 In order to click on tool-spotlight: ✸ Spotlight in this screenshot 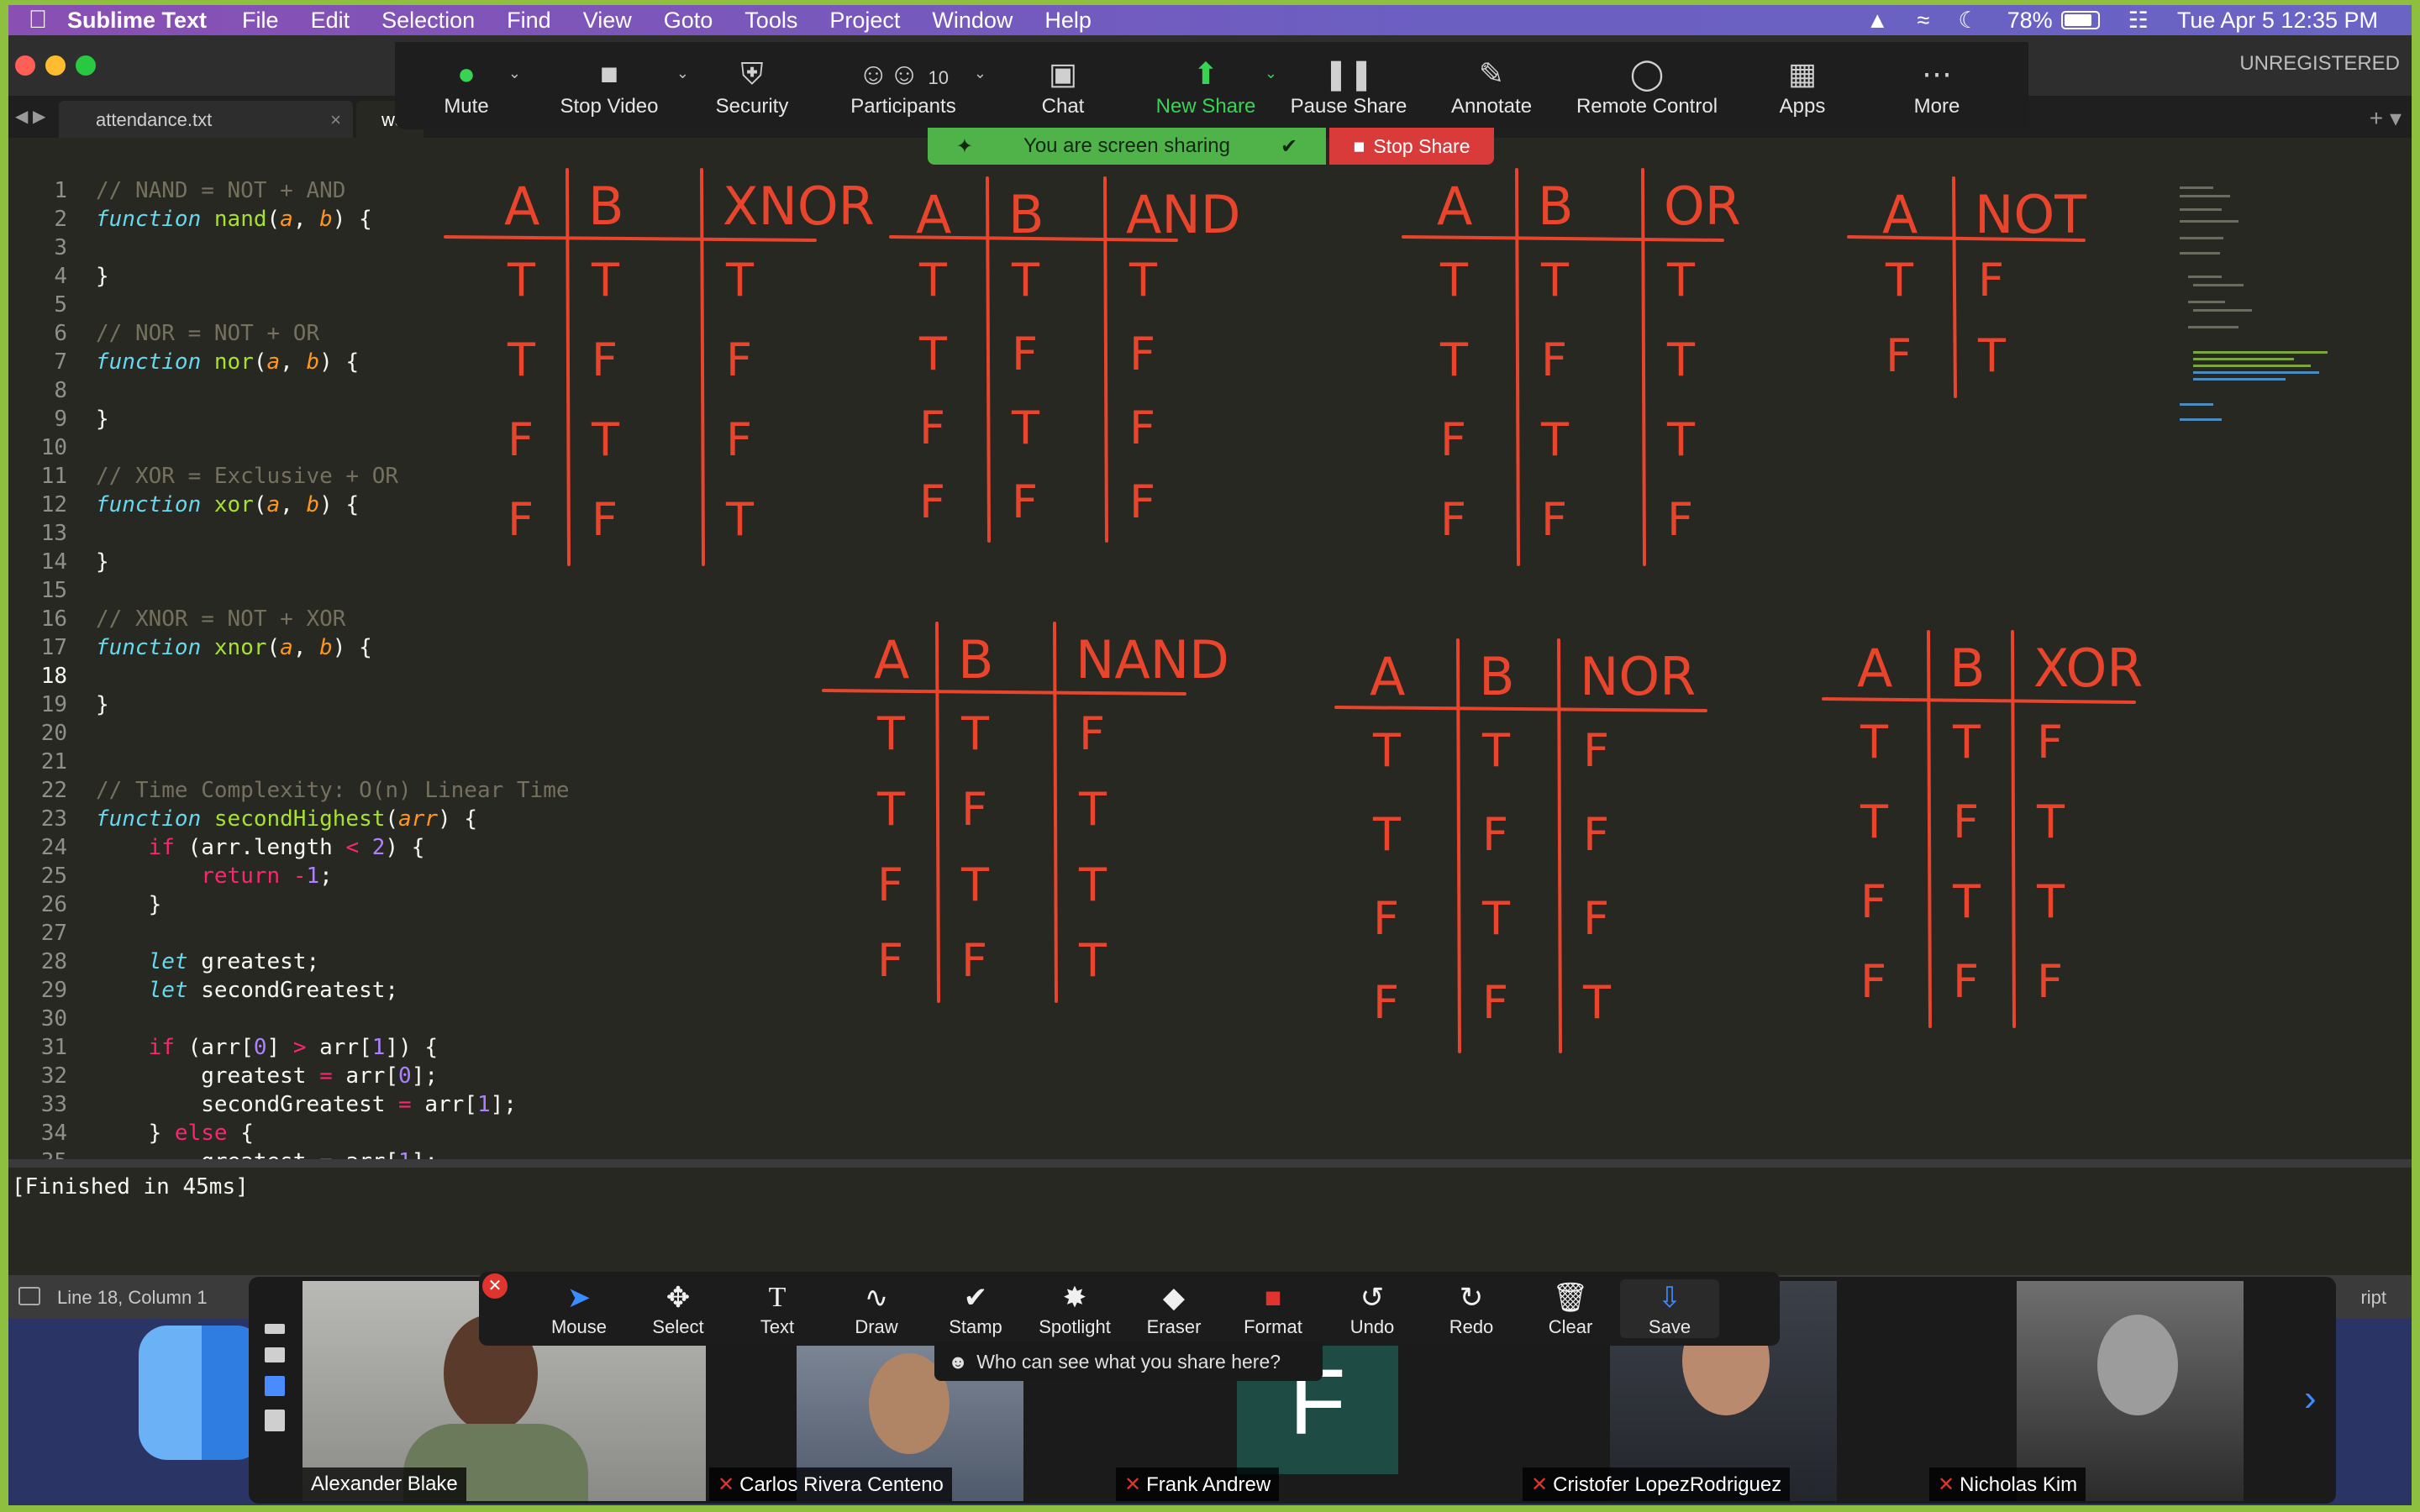, I will do `click(1074, 1308)`.